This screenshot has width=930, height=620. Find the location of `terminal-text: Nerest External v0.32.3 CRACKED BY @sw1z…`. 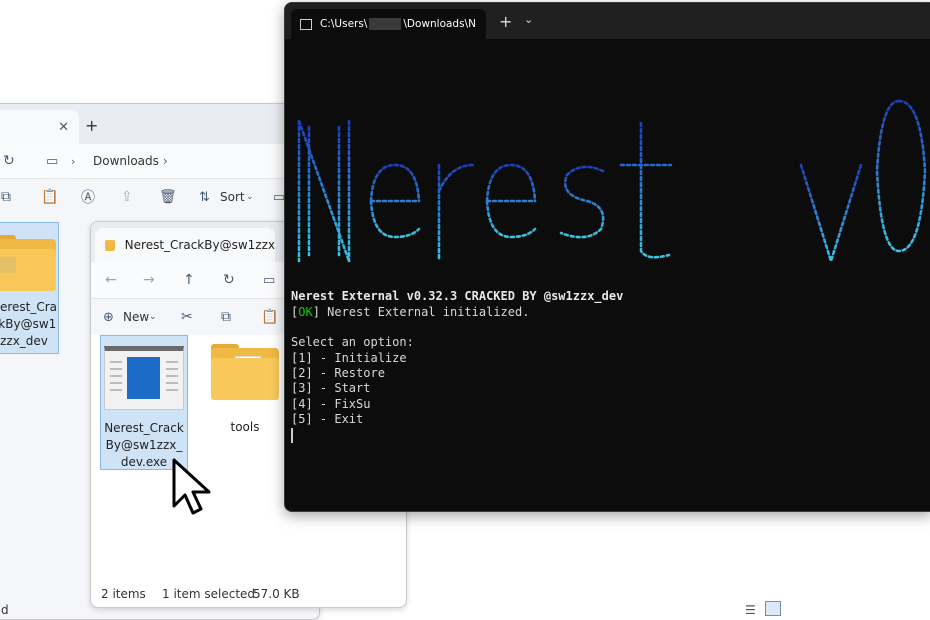

terminal-text: Nerest External v0.32.3 CRACKED BY @sw1z… is located at coordinates (457, 374).